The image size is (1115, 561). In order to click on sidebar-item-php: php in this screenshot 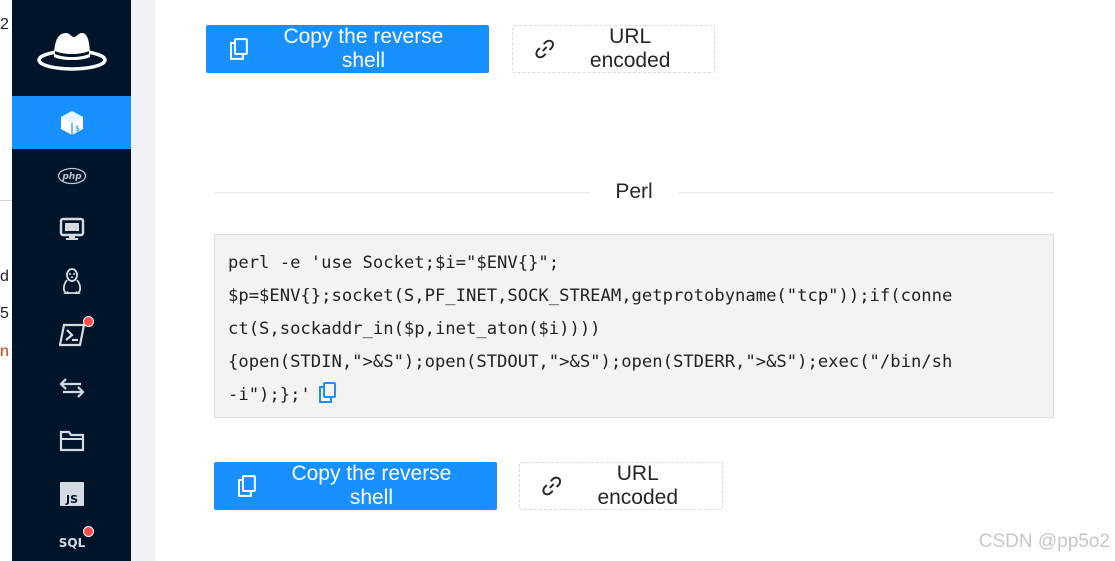, I will do `click(71, 175)`.